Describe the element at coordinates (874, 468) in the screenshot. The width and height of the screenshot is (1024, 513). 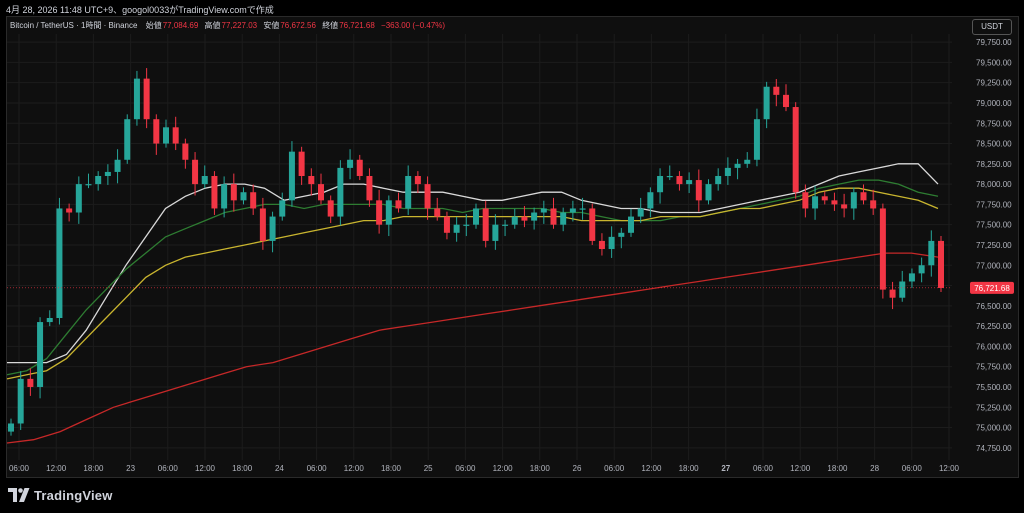
I see `x-tick-label: 28` at that location.